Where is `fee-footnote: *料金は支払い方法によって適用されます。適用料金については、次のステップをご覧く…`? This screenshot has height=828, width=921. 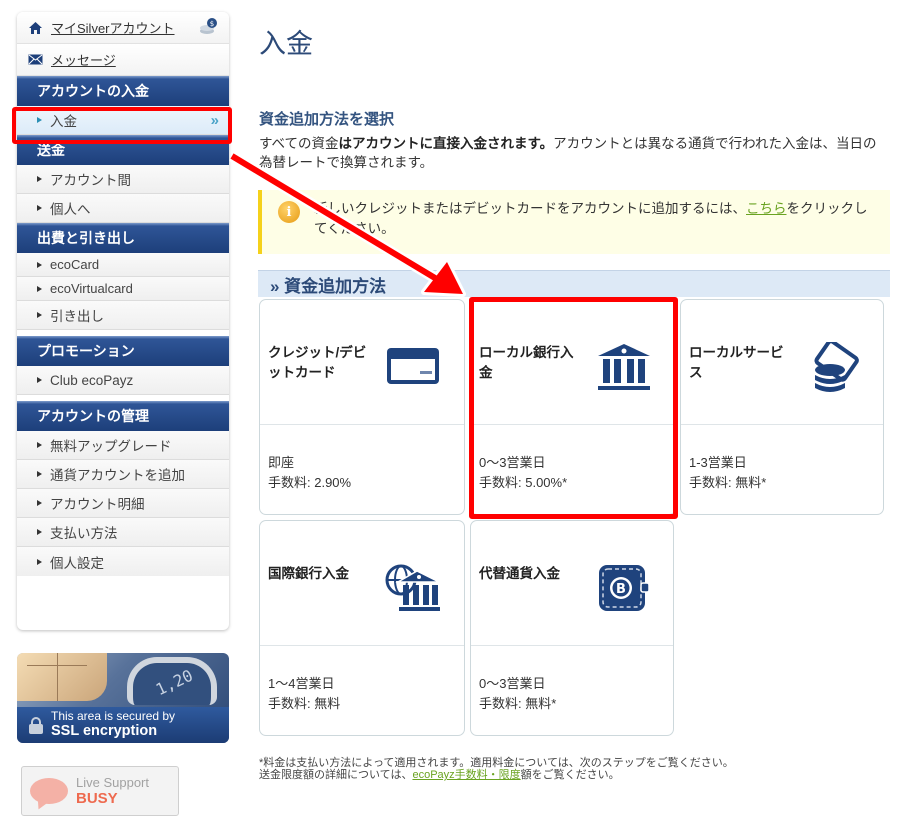
fee-footnote: *料金は支払い方法によって適用されます。適用料金については、次のステップをご覧く… is located at coordinates (496, 769).